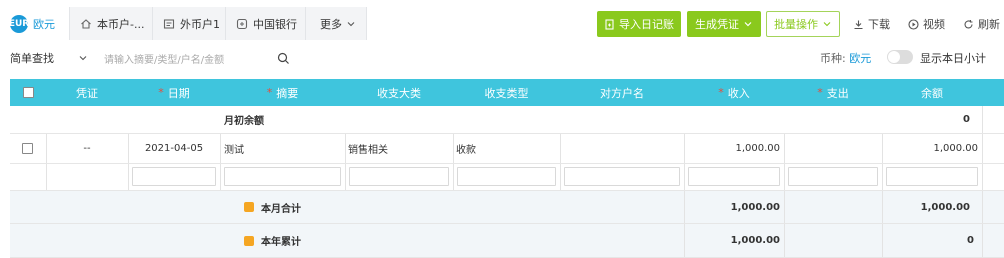  Describe the element at coordinates (945, 207) in the screenshot. I see `month-total-balance: 1,000.00` at that location.